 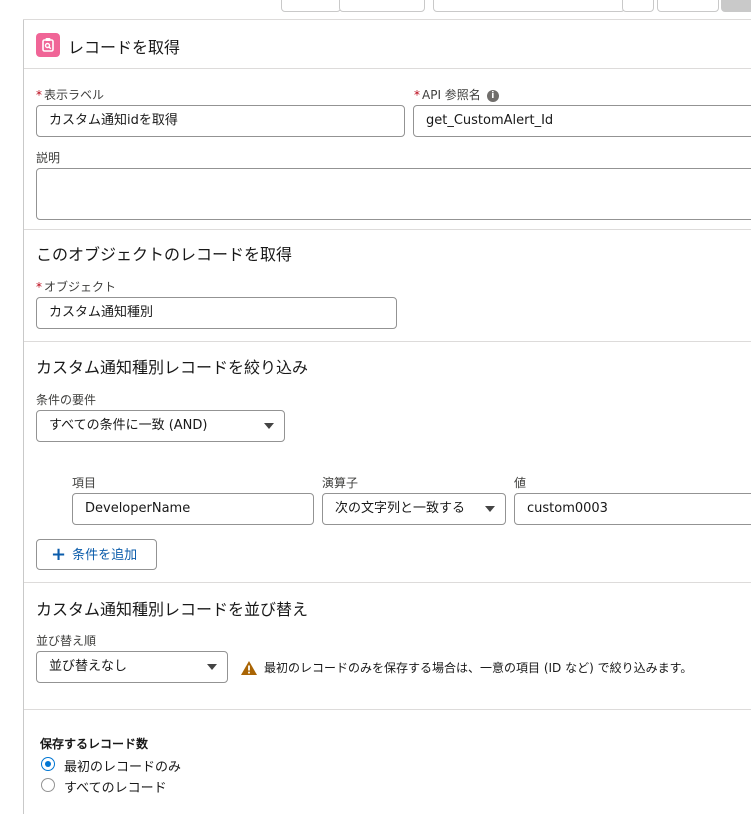 I want to click on radio-all-records, so click(x=48, y=785).